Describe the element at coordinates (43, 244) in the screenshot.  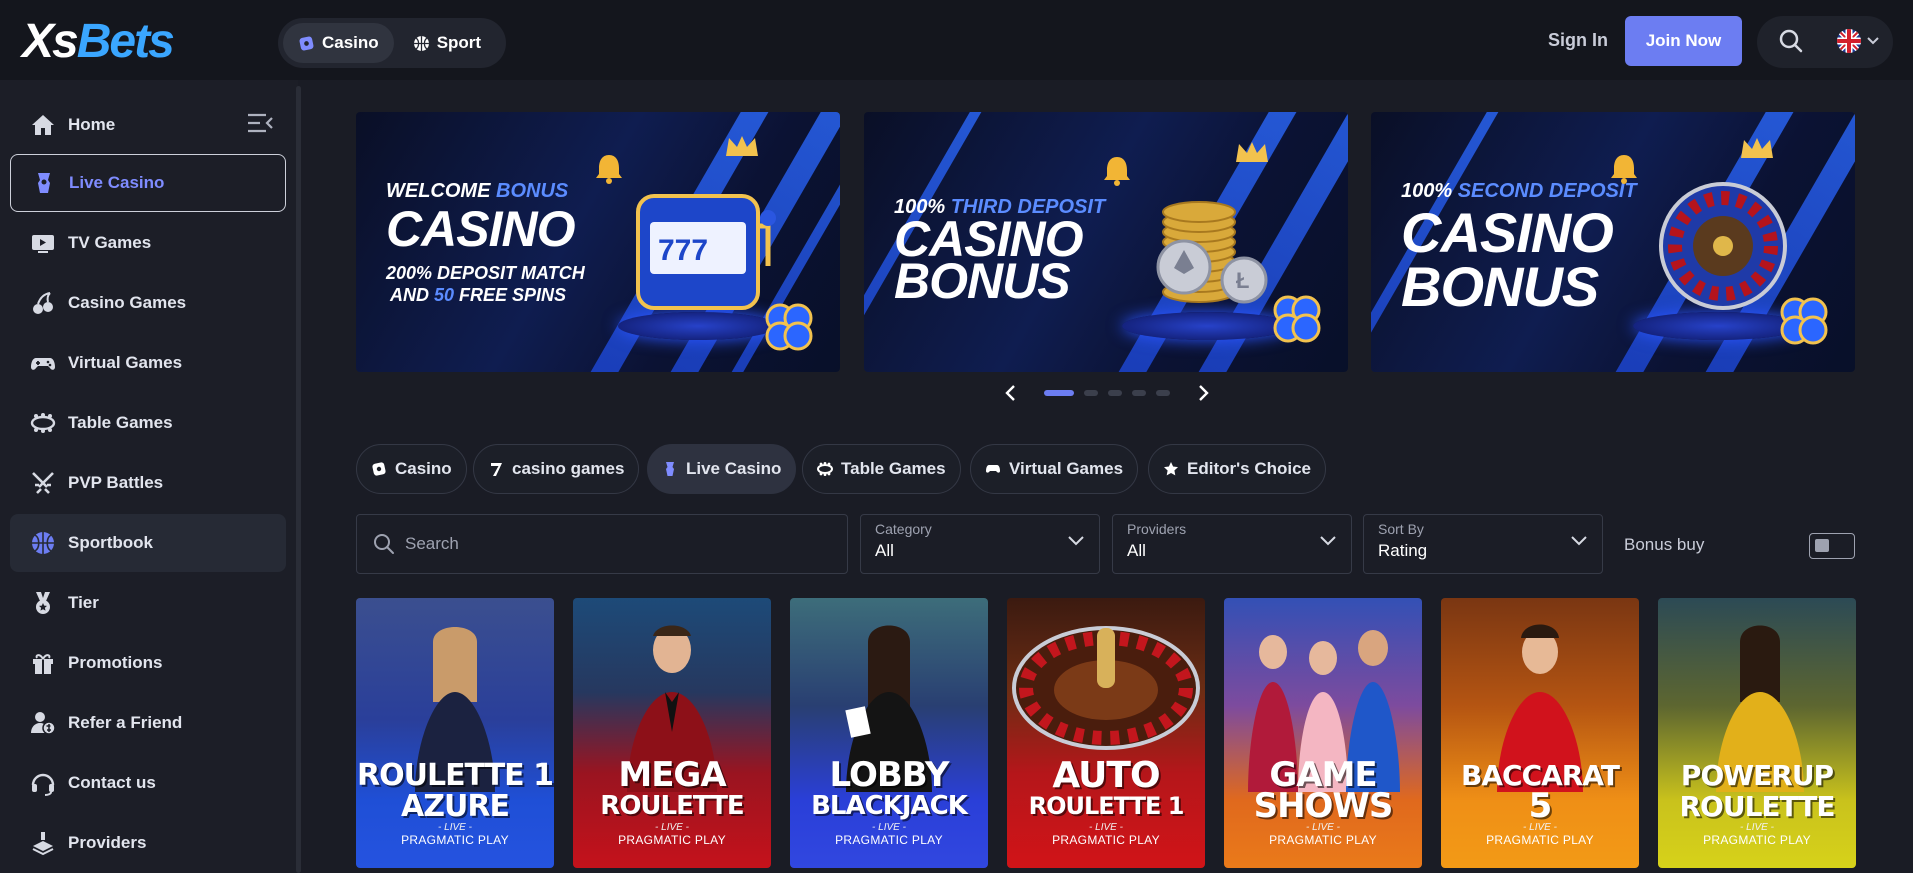
I see `tv-icon` at that location.